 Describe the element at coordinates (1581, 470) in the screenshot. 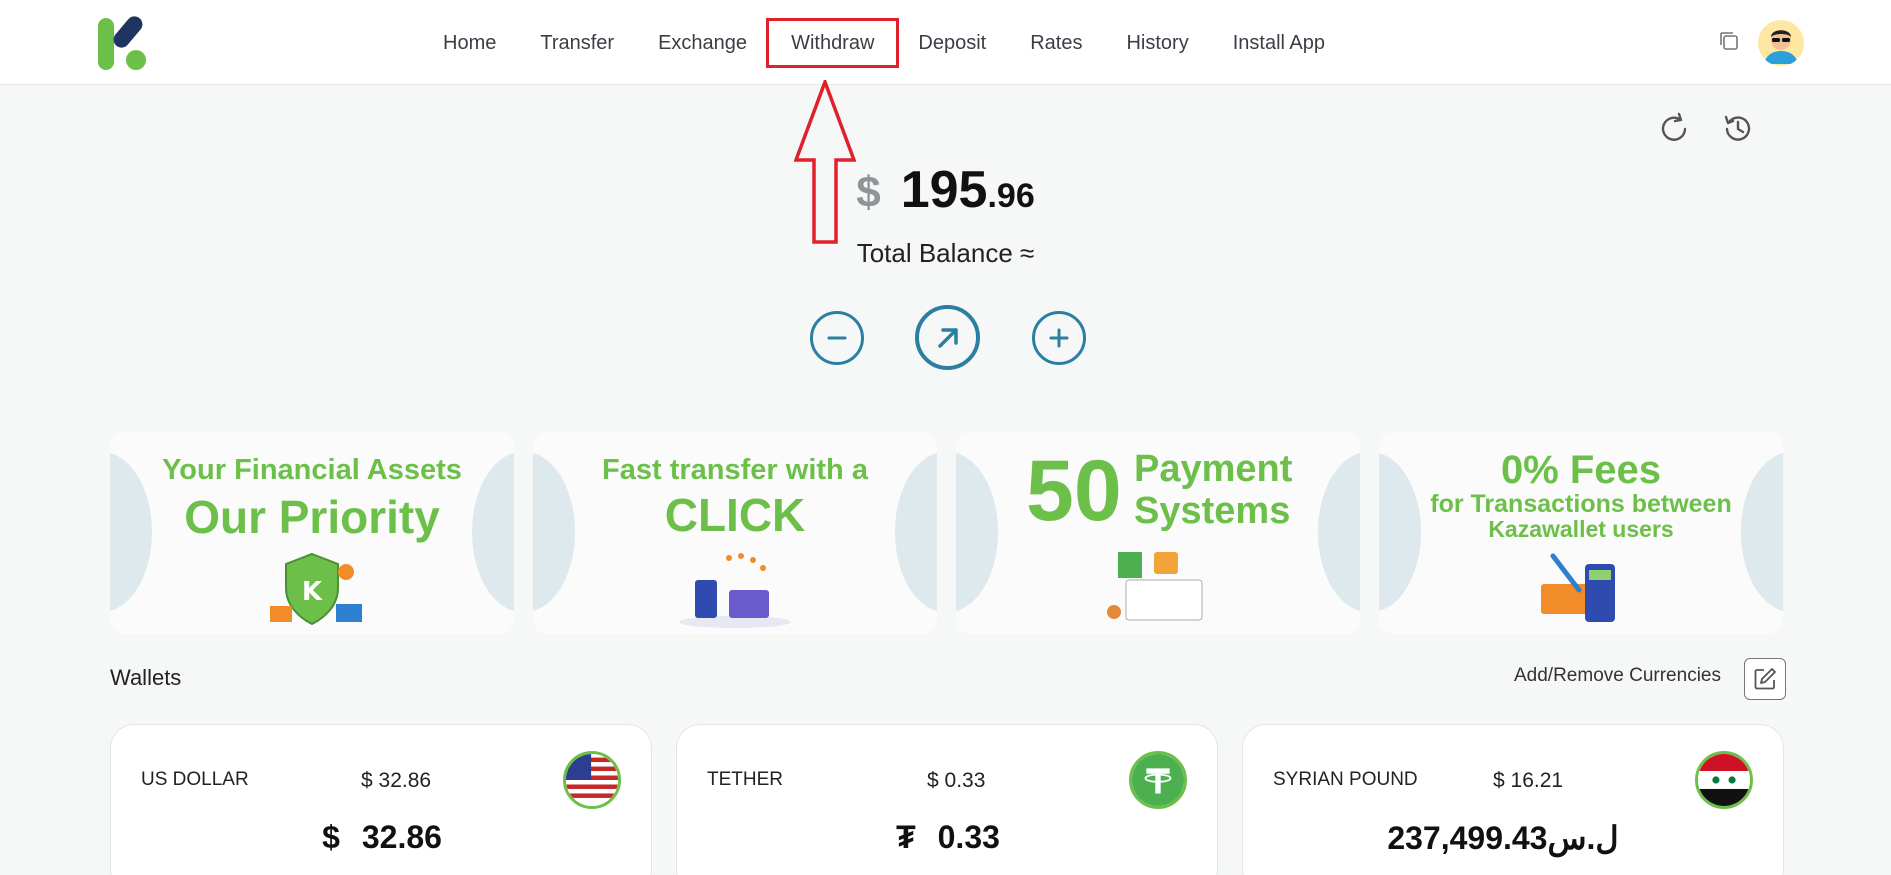

I see `banner-line: 0% Fees` at that location.